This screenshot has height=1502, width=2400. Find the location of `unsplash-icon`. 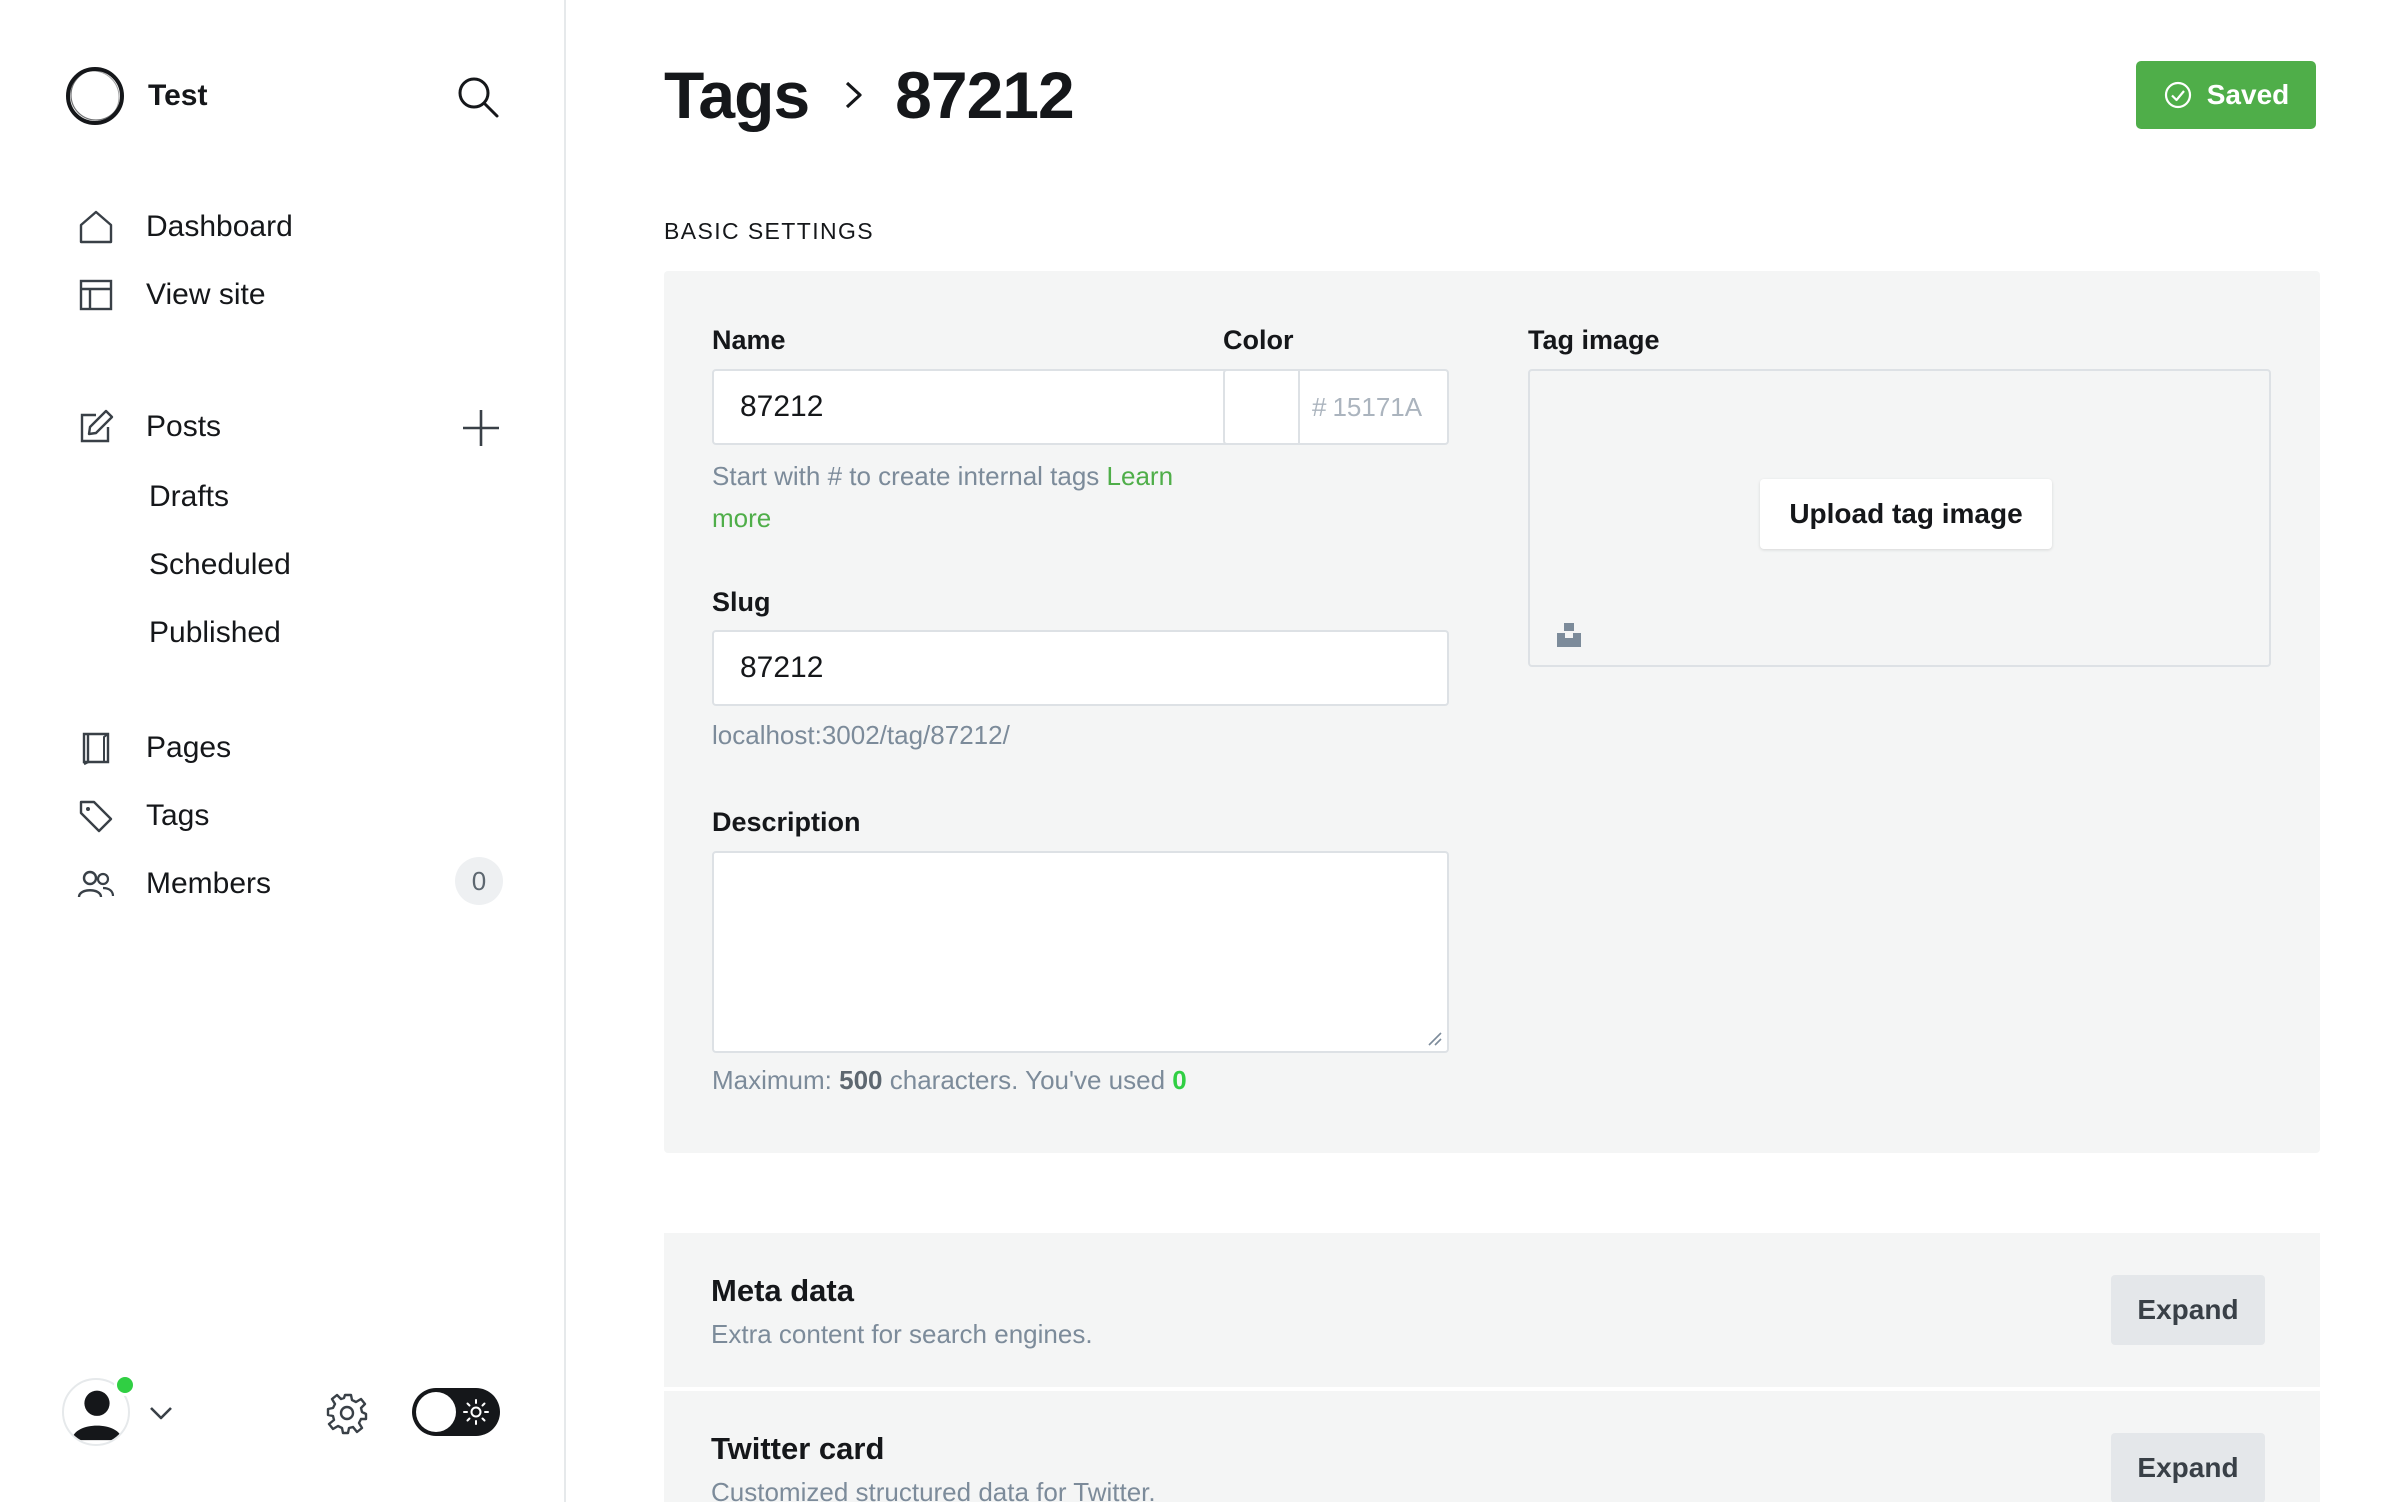

unsplash-icon is located at coordinates (1569, 634).